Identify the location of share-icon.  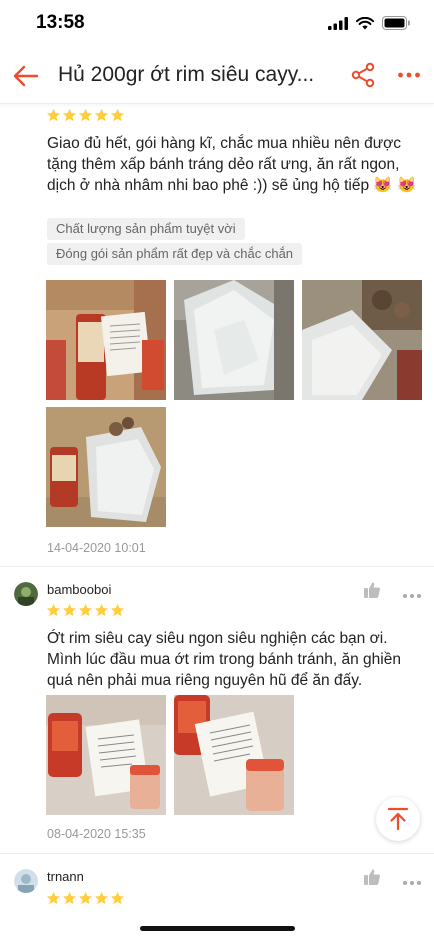
(363, 75).